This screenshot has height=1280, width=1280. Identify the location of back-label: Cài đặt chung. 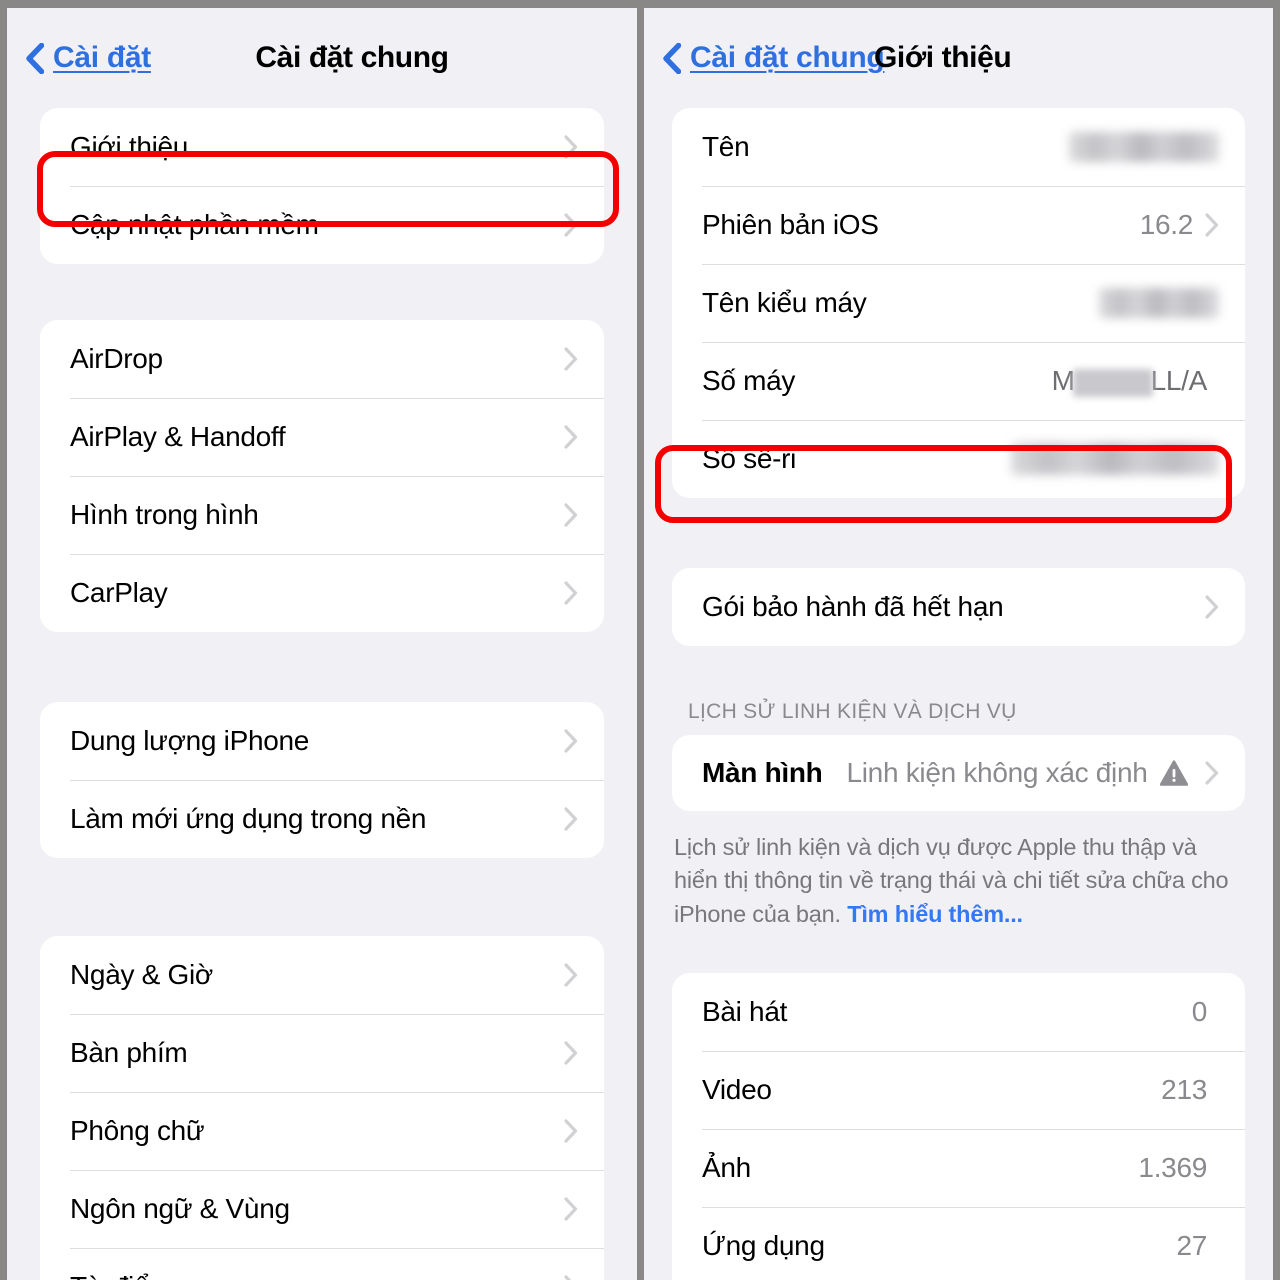
(787, 57).